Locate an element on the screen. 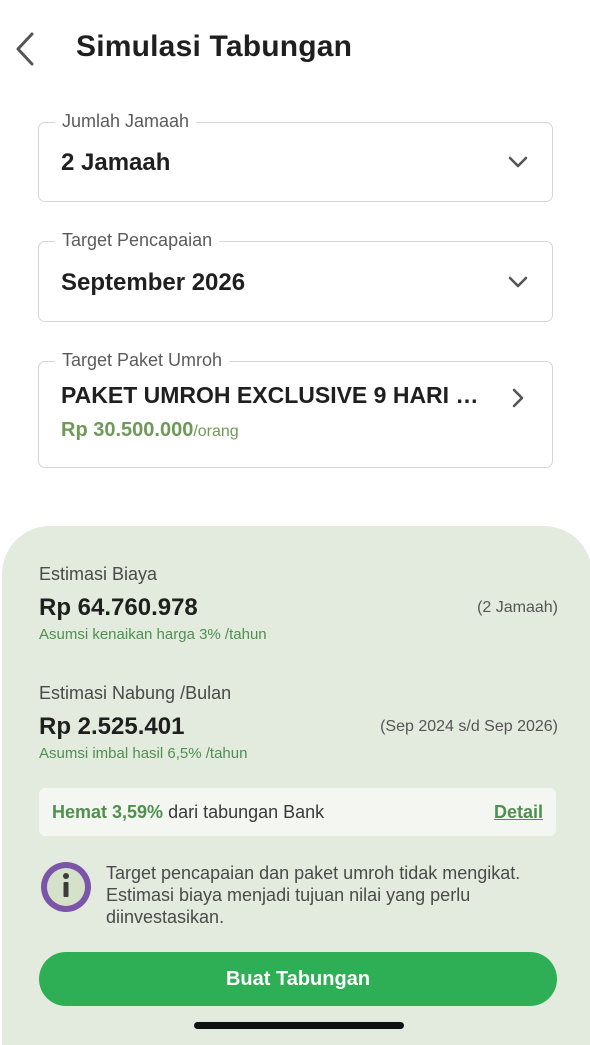 The image size is (590, 1045). target-pencapaian-select: Target Pencapaian September 2026 is located at coordinates (295, 275).